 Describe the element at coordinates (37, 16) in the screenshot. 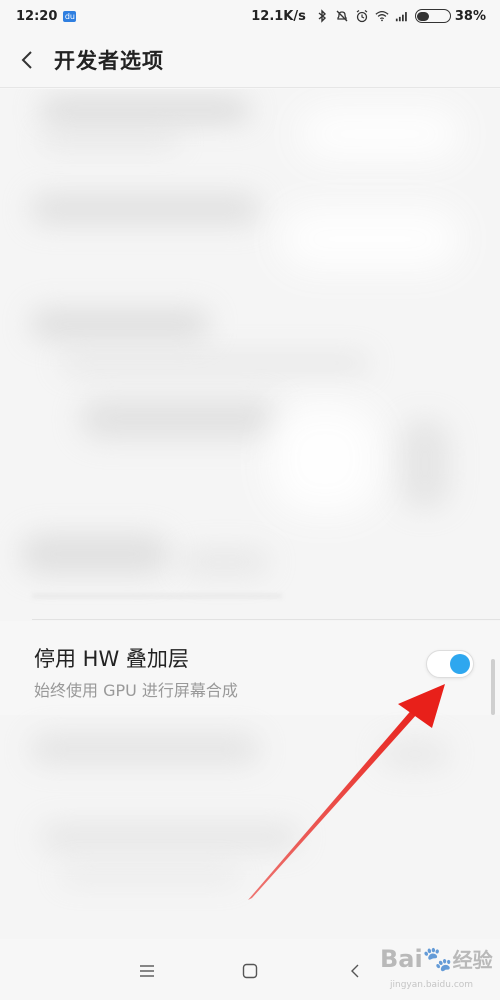

I see `status-time: 12:20` at that location.